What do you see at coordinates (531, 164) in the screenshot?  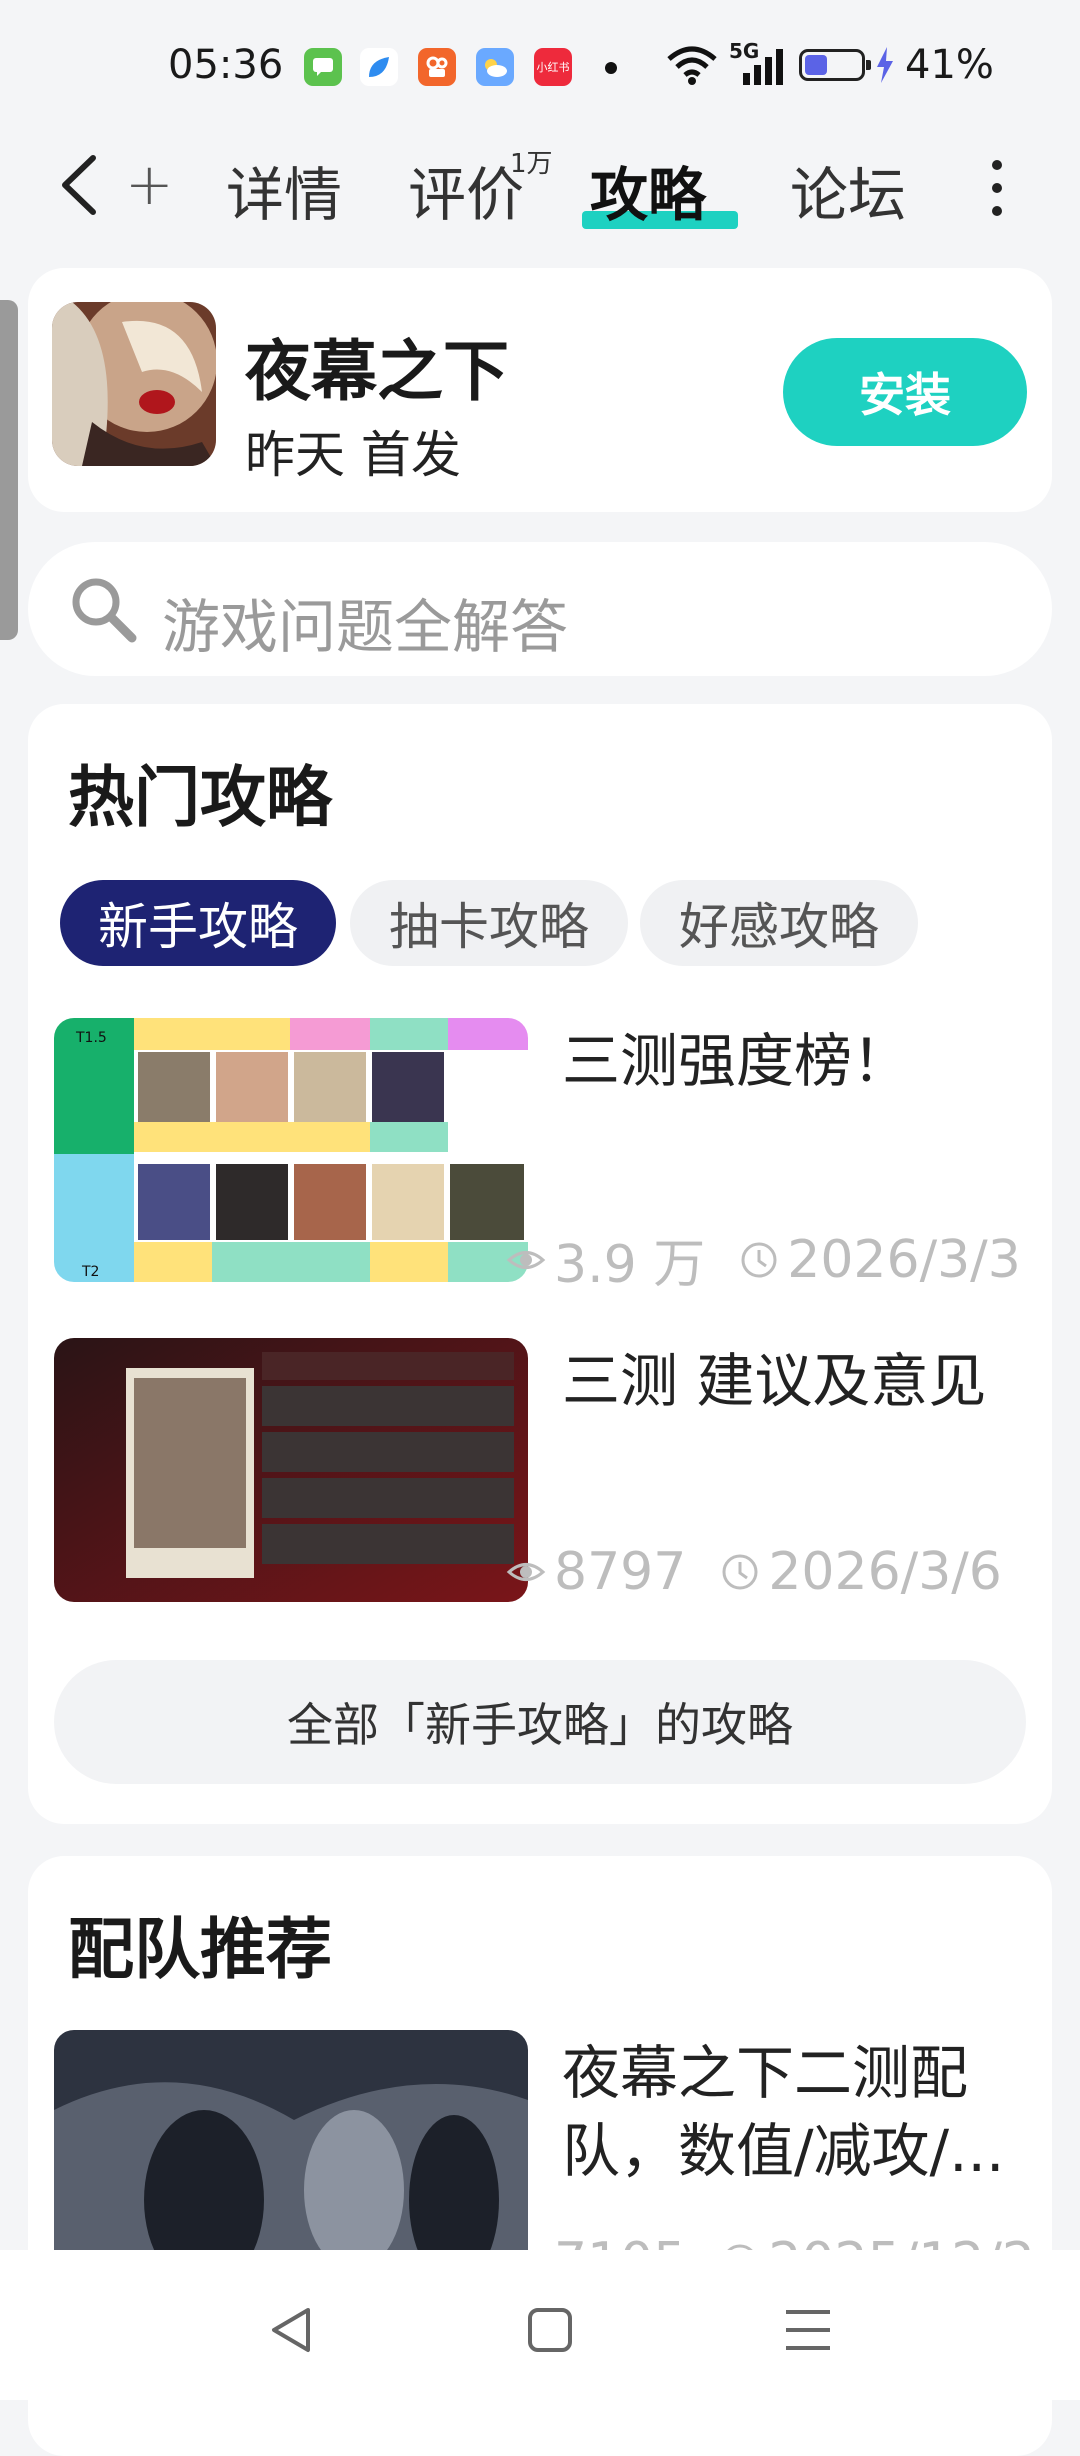 I see `reviews-count-badge: 1万` at bounding box center [531, 164].